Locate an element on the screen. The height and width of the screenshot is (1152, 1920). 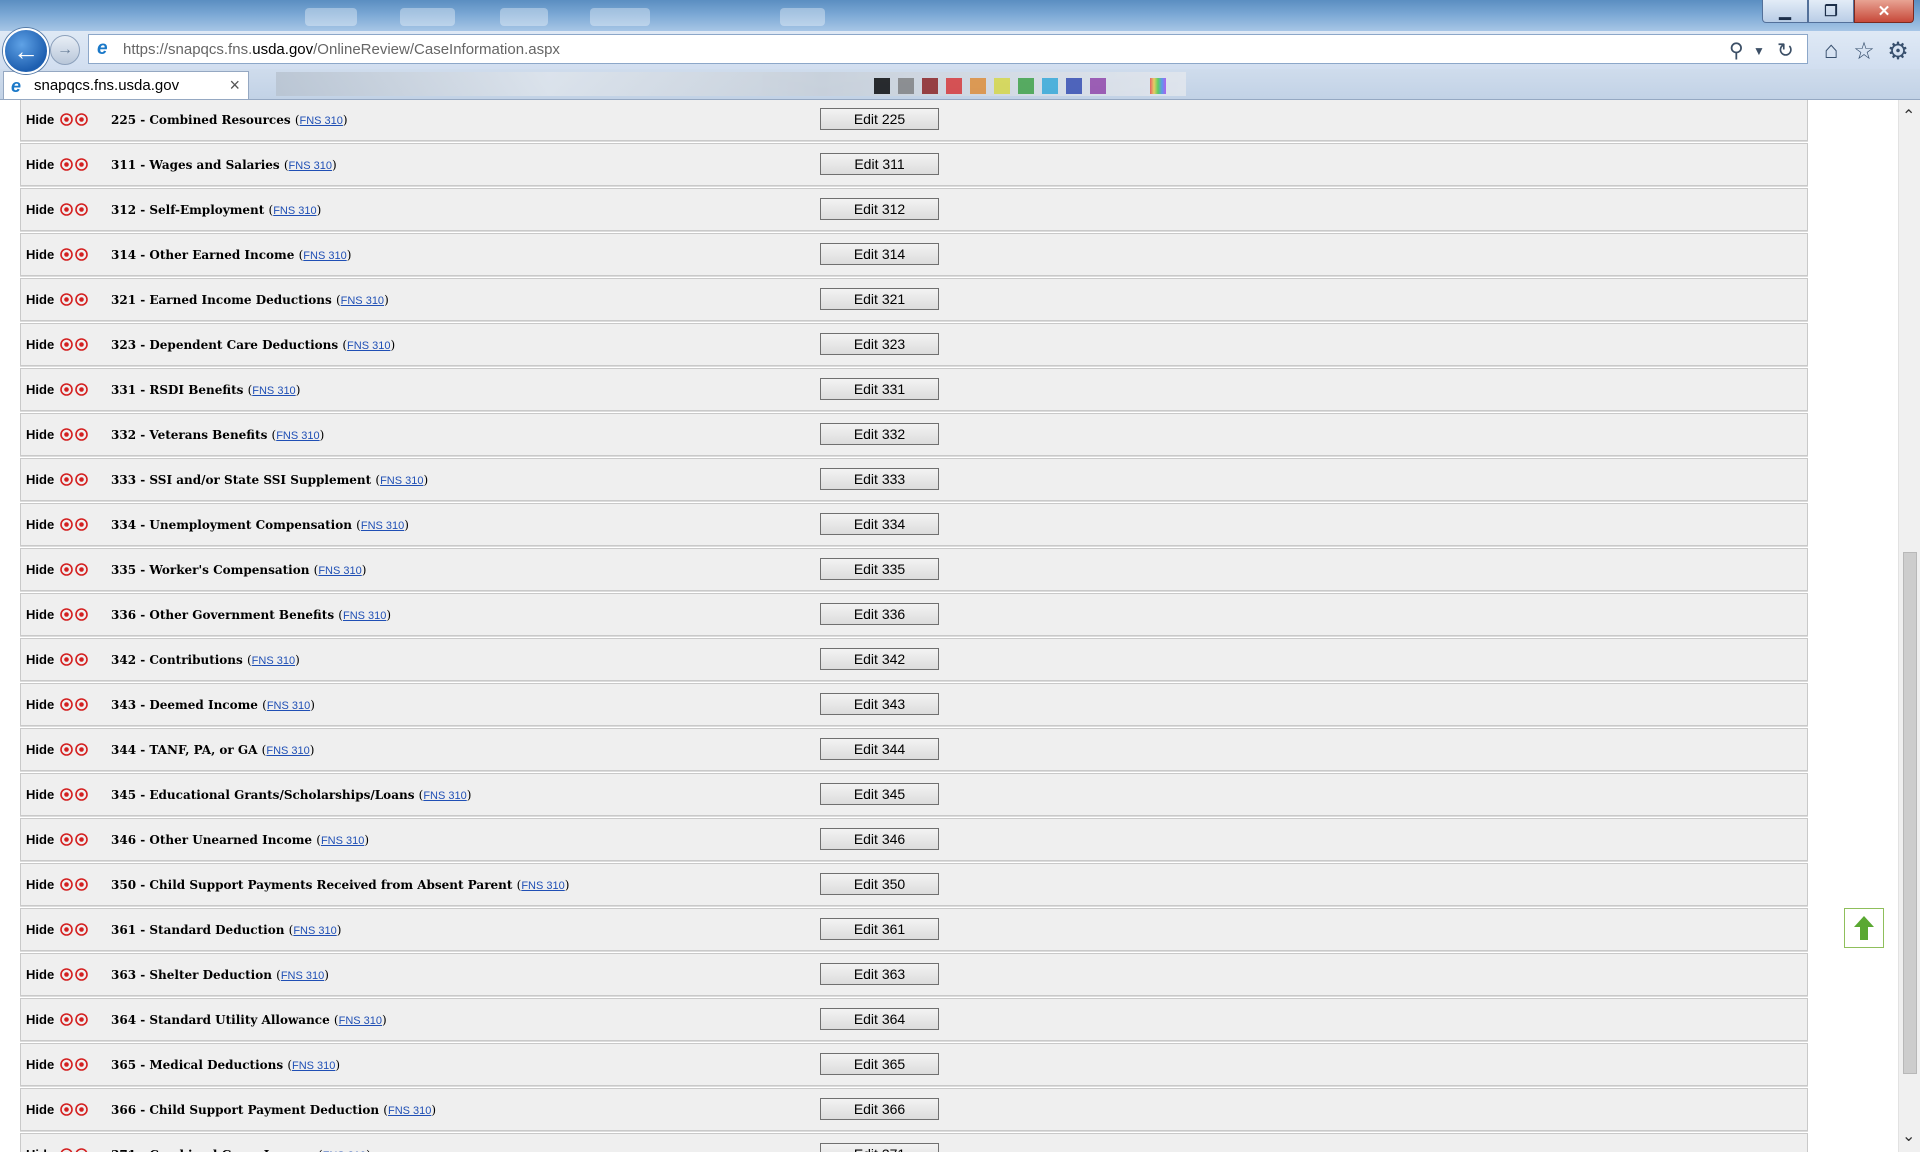
edit-section-button: Edit 331 is located at coordinates (879, 389).